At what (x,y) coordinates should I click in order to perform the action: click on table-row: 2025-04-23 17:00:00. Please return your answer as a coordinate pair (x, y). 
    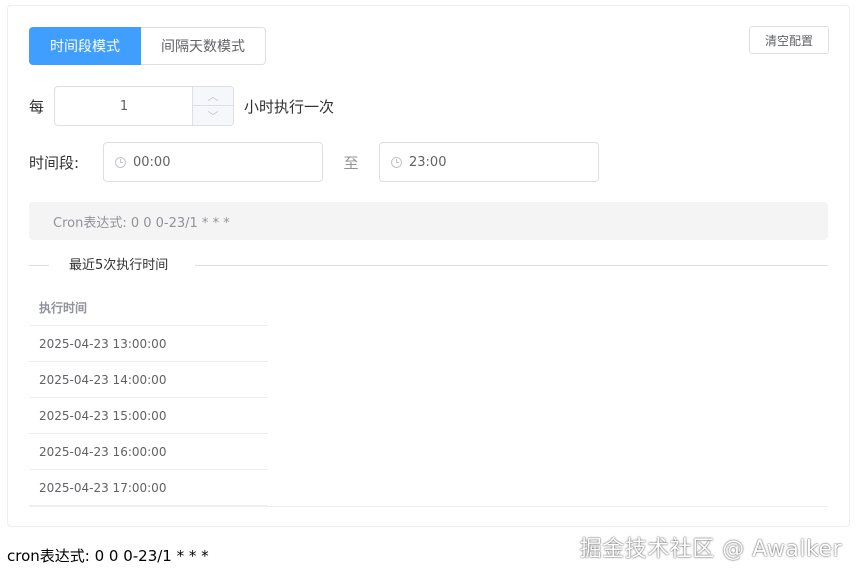
    Looking at the image, I should click on (148, 488).